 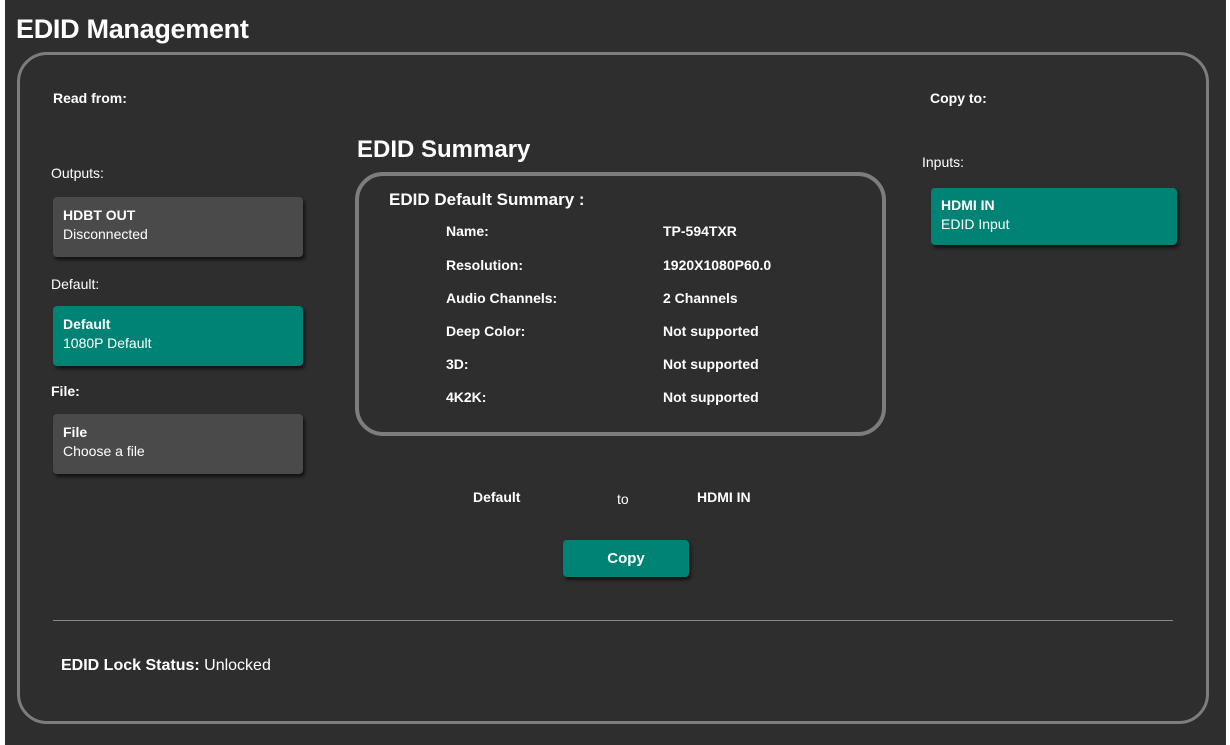 What do you see at coordinates (130, 665) in the screenshot?
I see `lock-status-label: EDID Lock Status:` at bounding box center [130, 665].